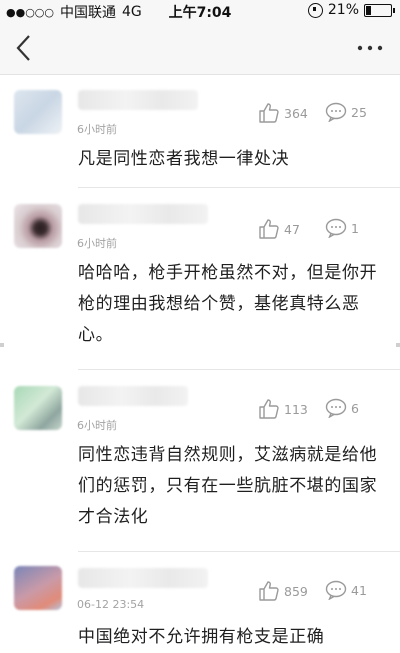 The image size is (400, 653). Describe the element at coordinates (355, 408) in the screenshot. I see `reply-count: 6` at that location.